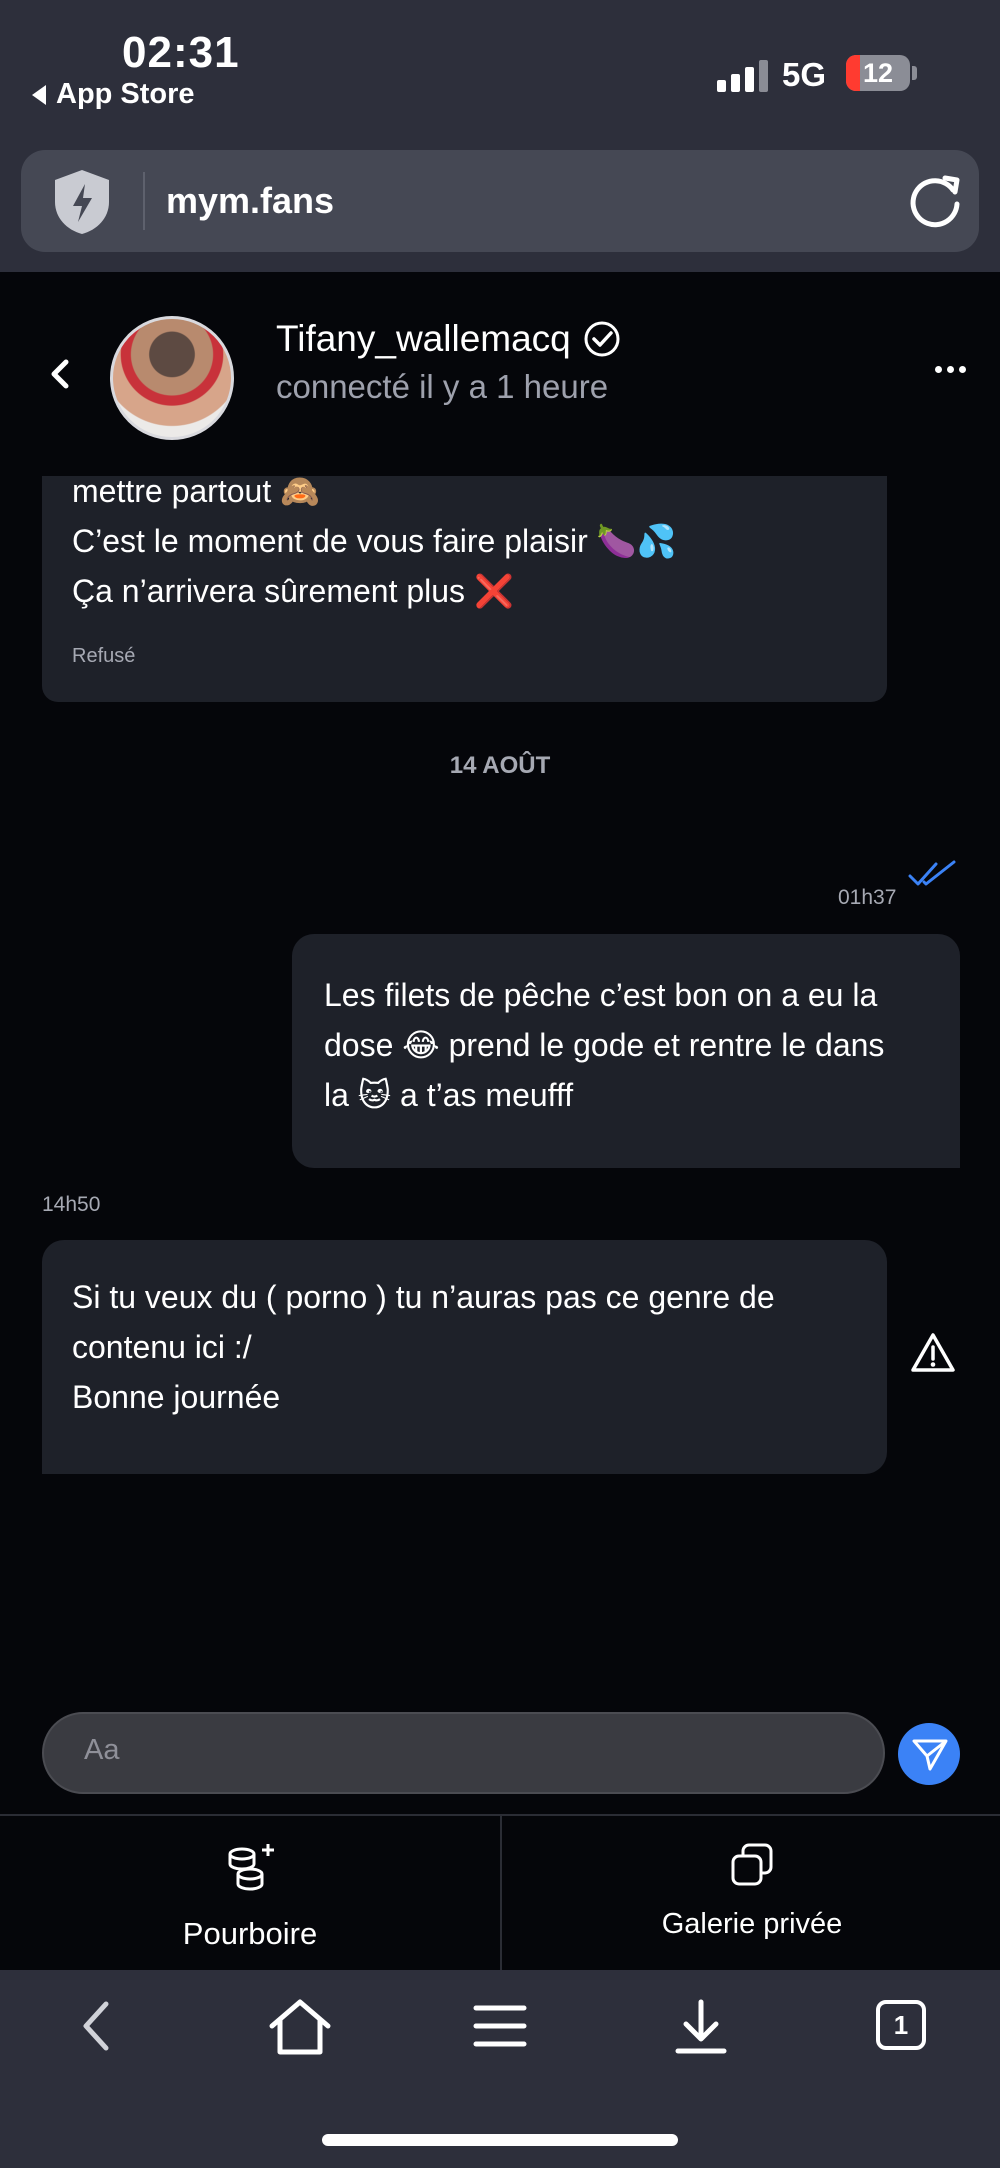 Image resolution: width=1000 pixels, height=2168 pixels. I want to click on gallery-icon, so click(752, 1864).